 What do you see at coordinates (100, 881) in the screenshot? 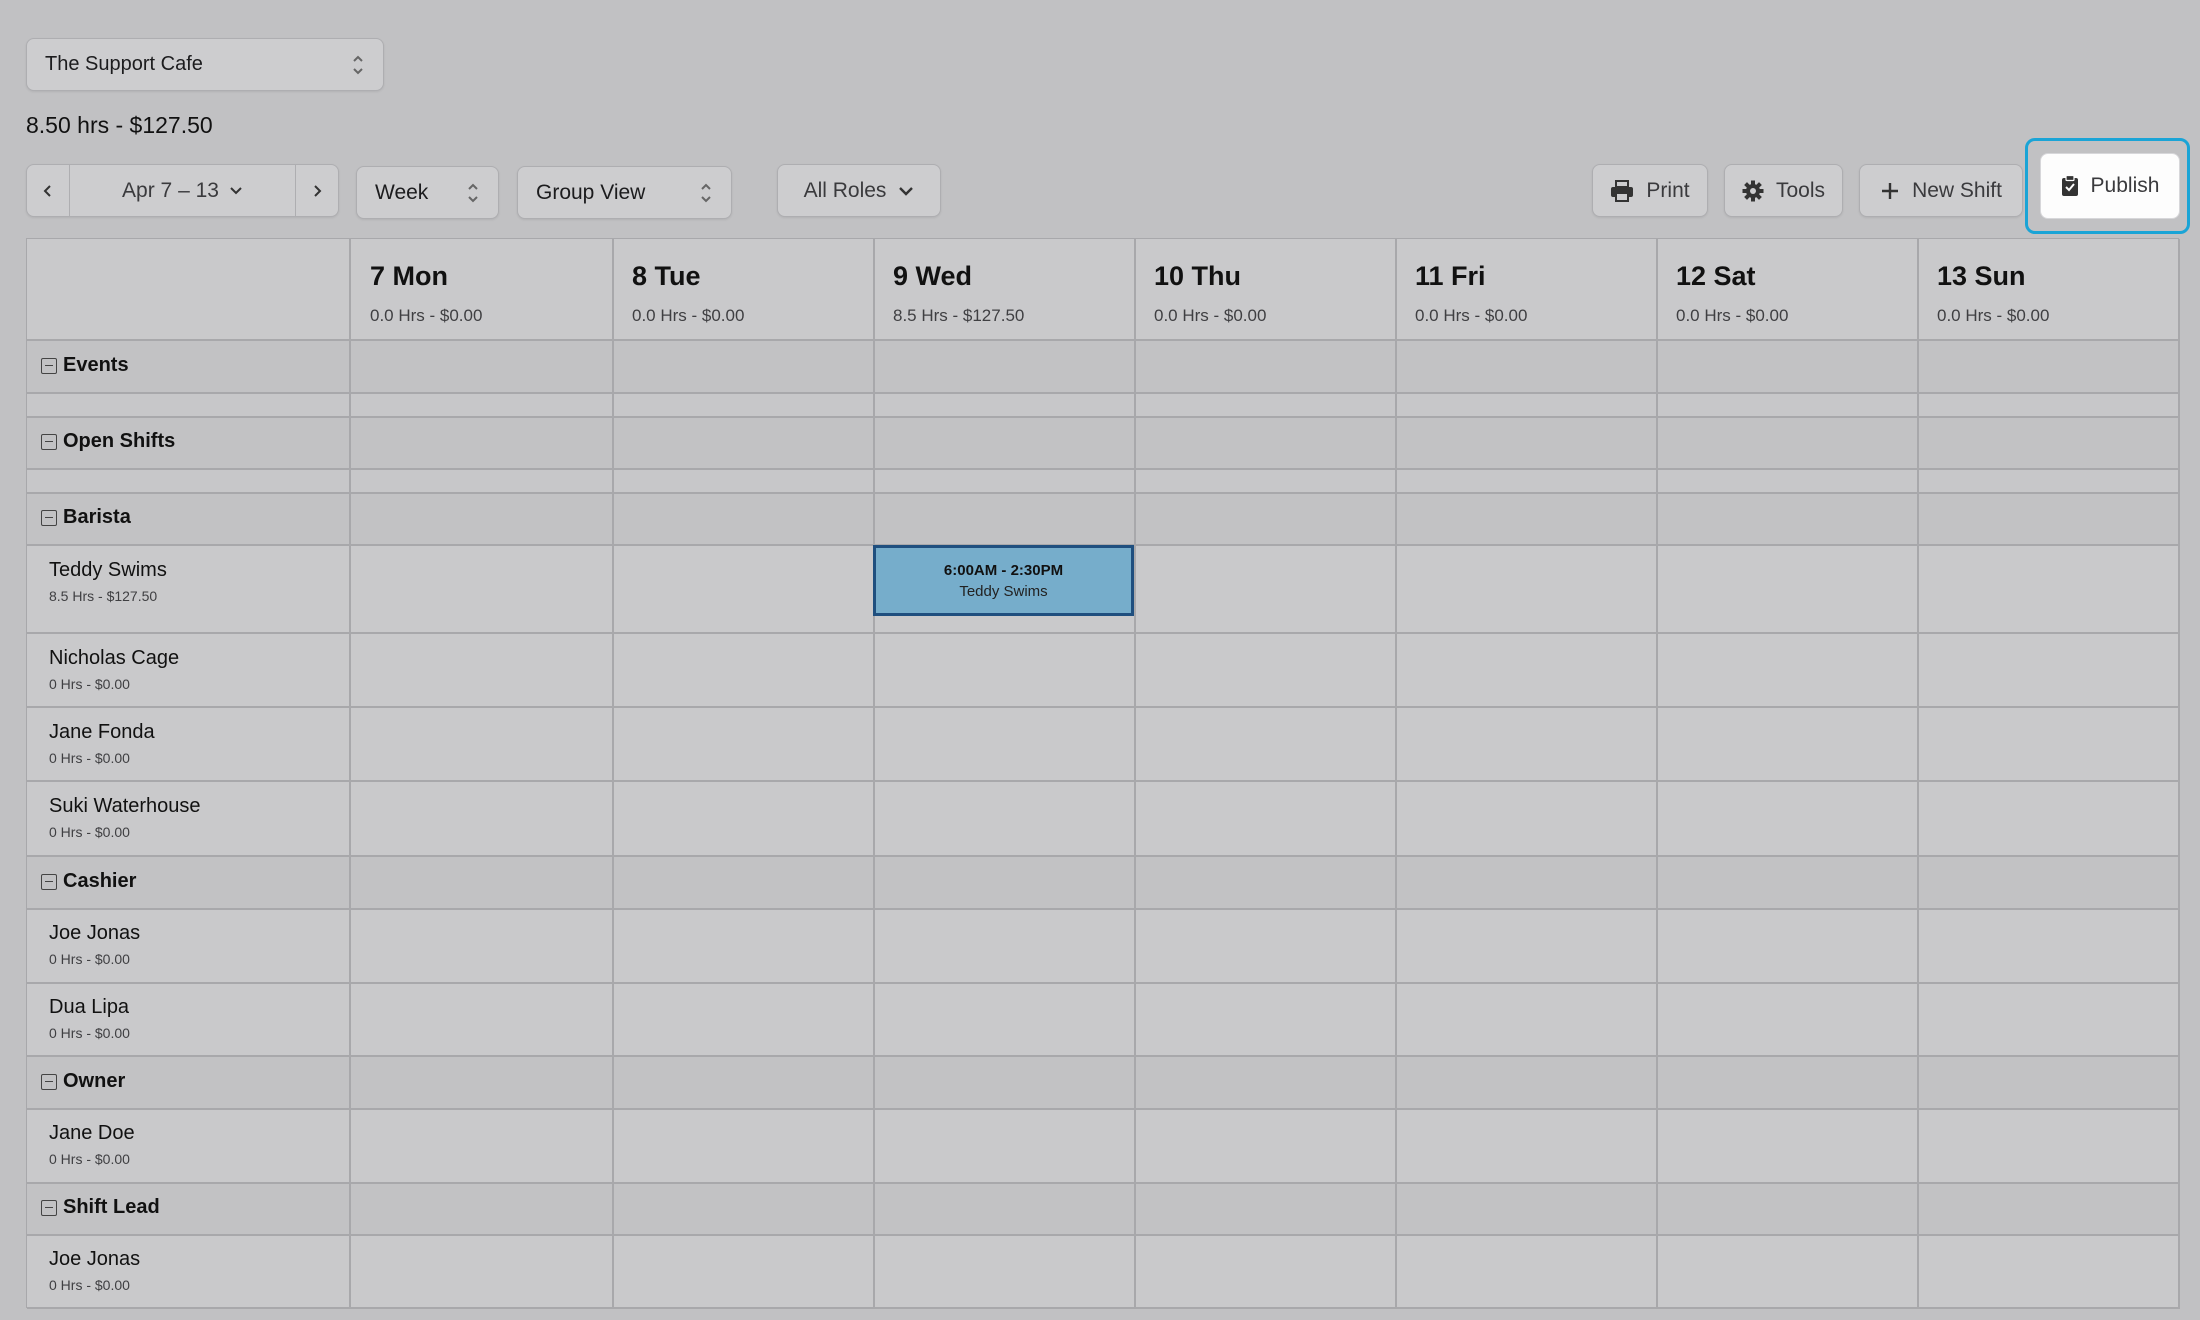
I see `group-label-cashier: Cashier` at bounding box center [100, 881].